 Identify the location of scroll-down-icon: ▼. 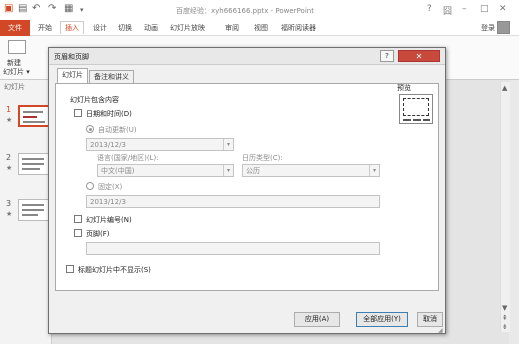
(504, 308).